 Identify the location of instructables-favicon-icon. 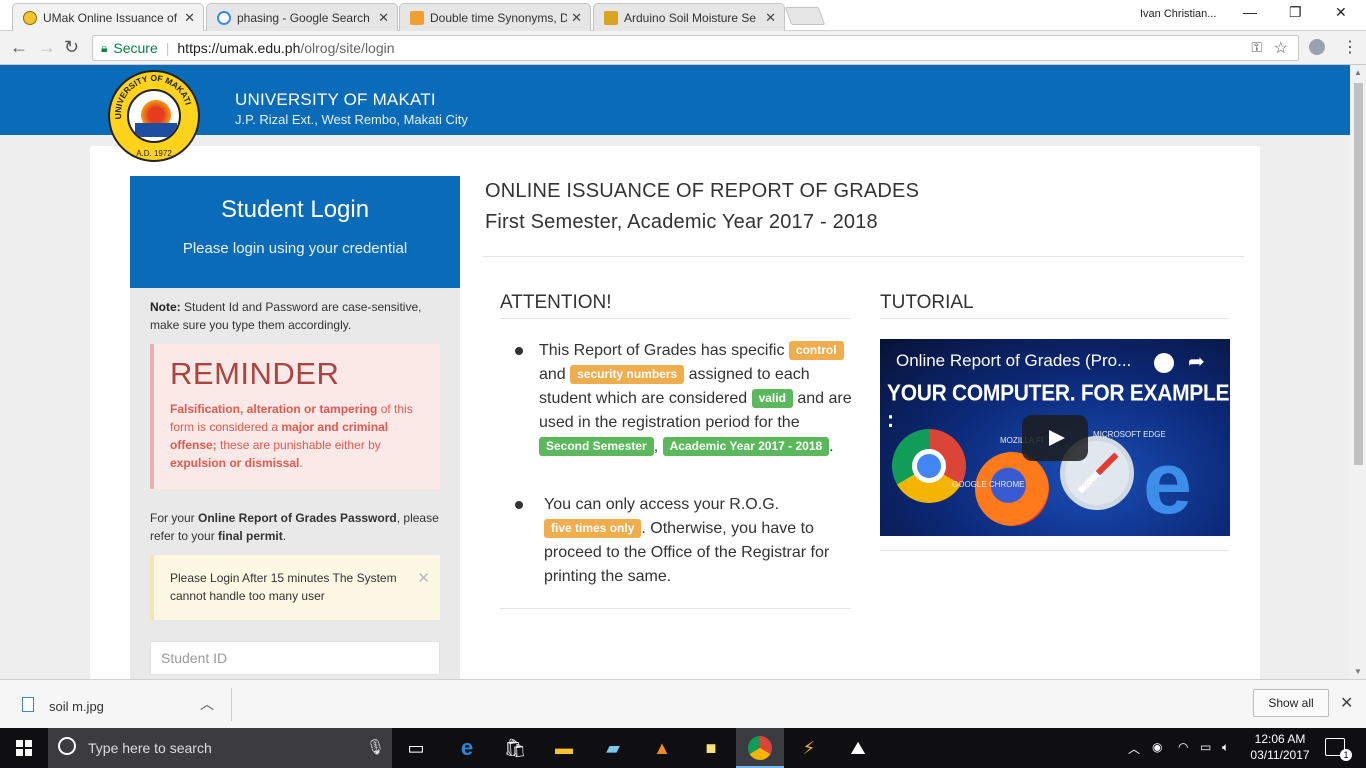
(611, 17).